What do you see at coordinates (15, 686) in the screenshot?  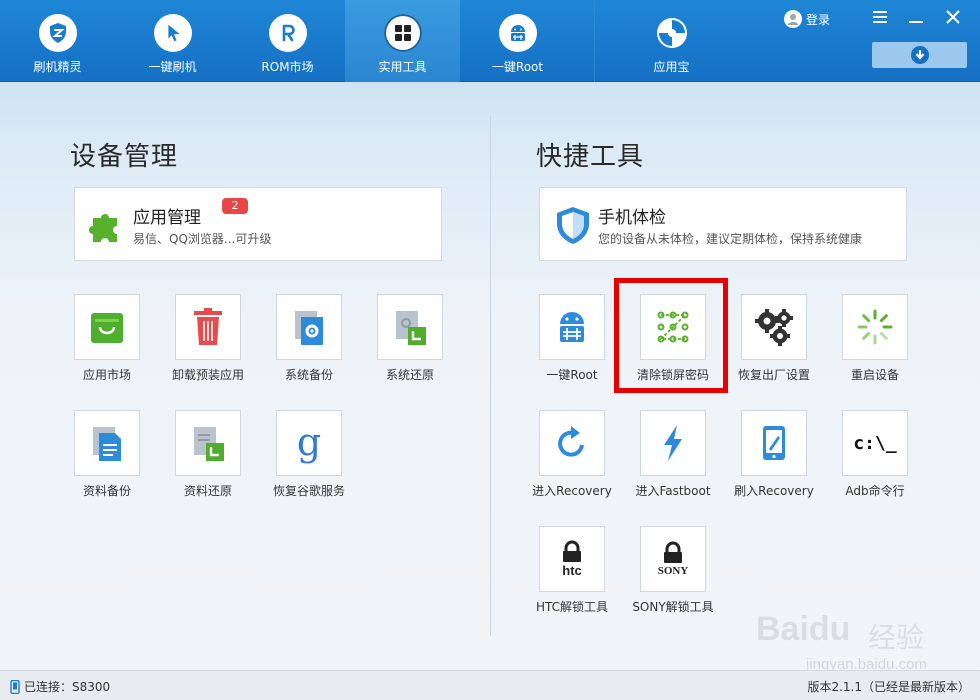 I see `phone-icon` at bounding box center [15, 686].